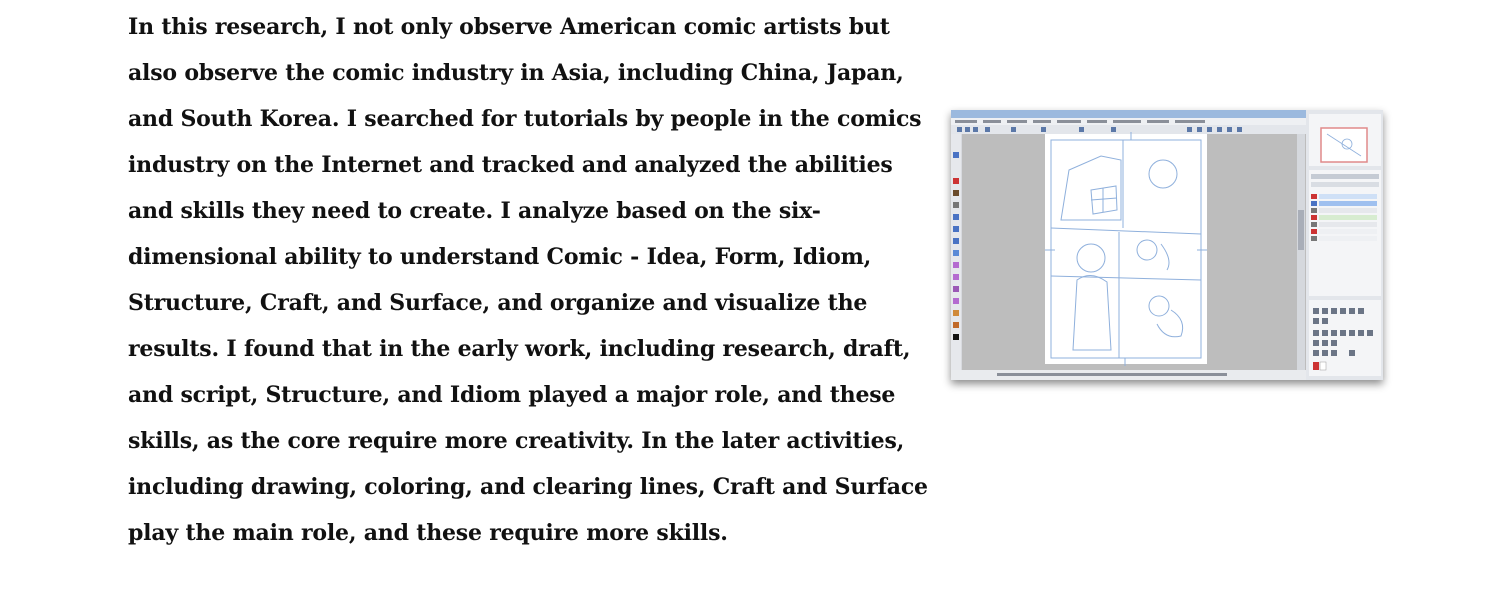  I want to click on command-toolbar, so click(1128, 129).